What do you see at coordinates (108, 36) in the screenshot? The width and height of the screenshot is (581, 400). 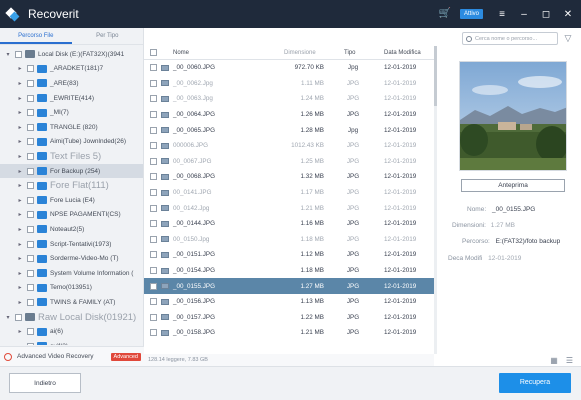 I see `tab-file-type: Per Tipo` at bounding box center [108, 36].